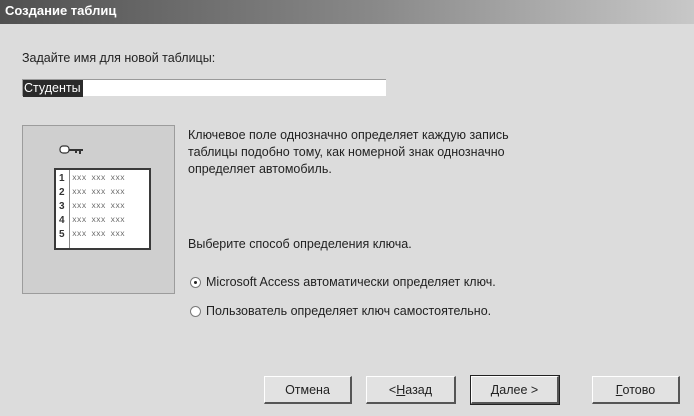  Describe the element at coordinates (62, 234) in the screenshot. I see `row-number: 5` at that location.